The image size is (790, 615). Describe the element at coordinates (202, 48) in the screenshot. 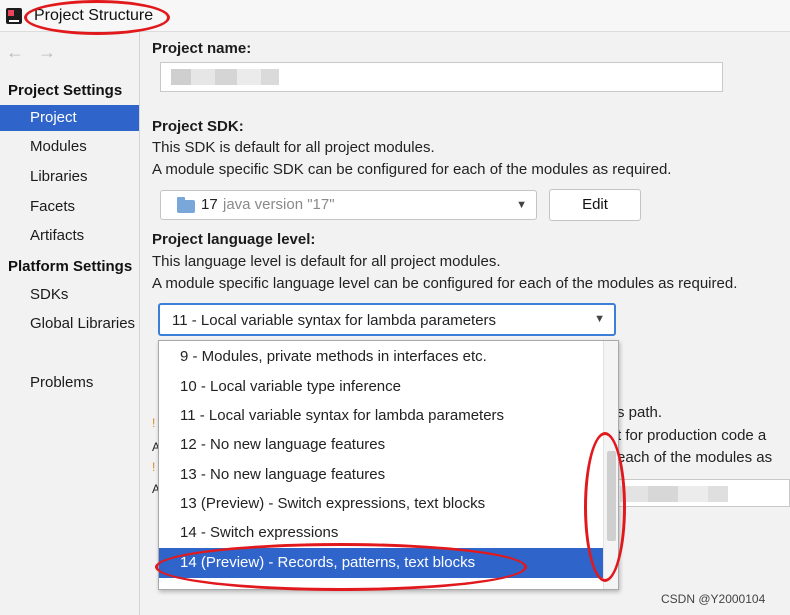

I see `project-name-label: Project name:` at that location.